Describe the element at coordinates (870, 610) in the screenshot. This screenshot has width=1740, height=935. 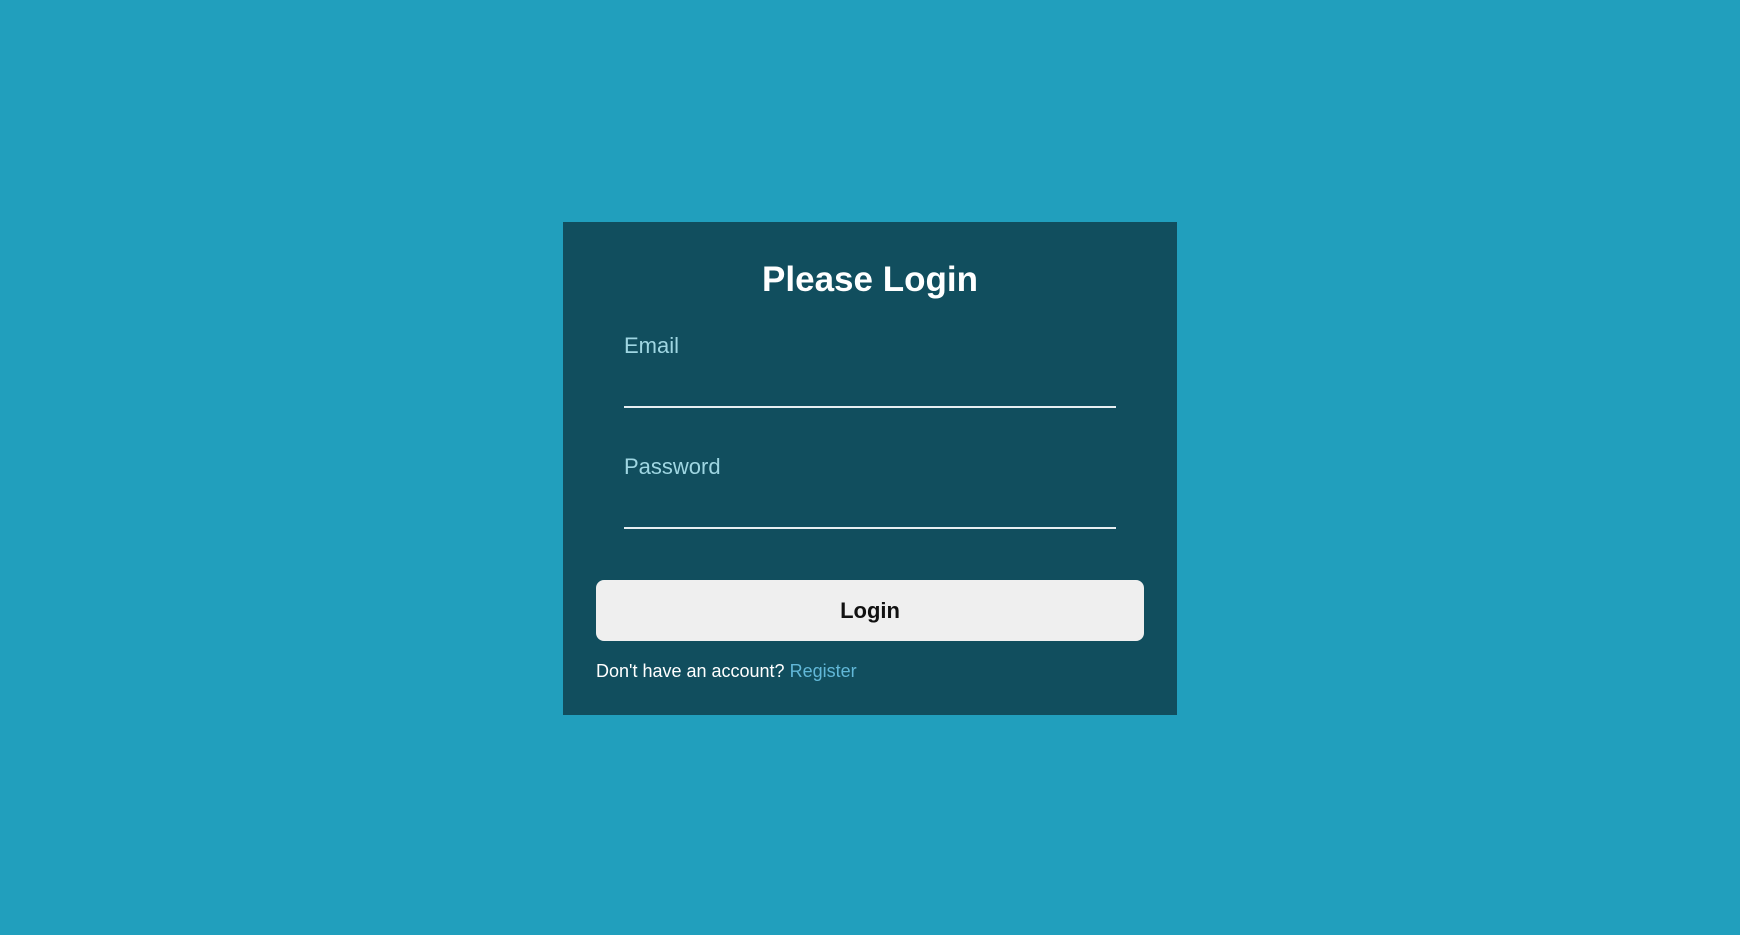
I see `login-button: Login` at that location.